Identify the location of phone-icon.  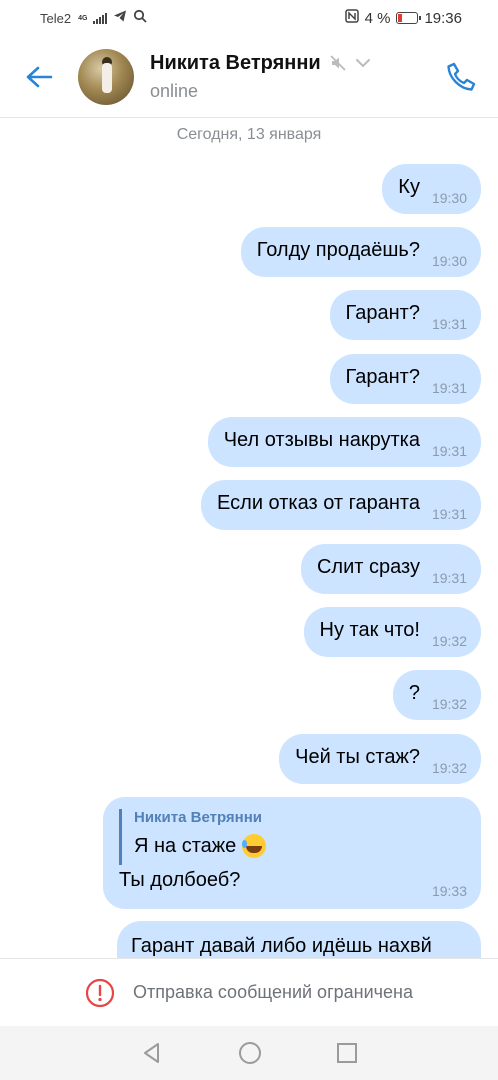
(461, 76).